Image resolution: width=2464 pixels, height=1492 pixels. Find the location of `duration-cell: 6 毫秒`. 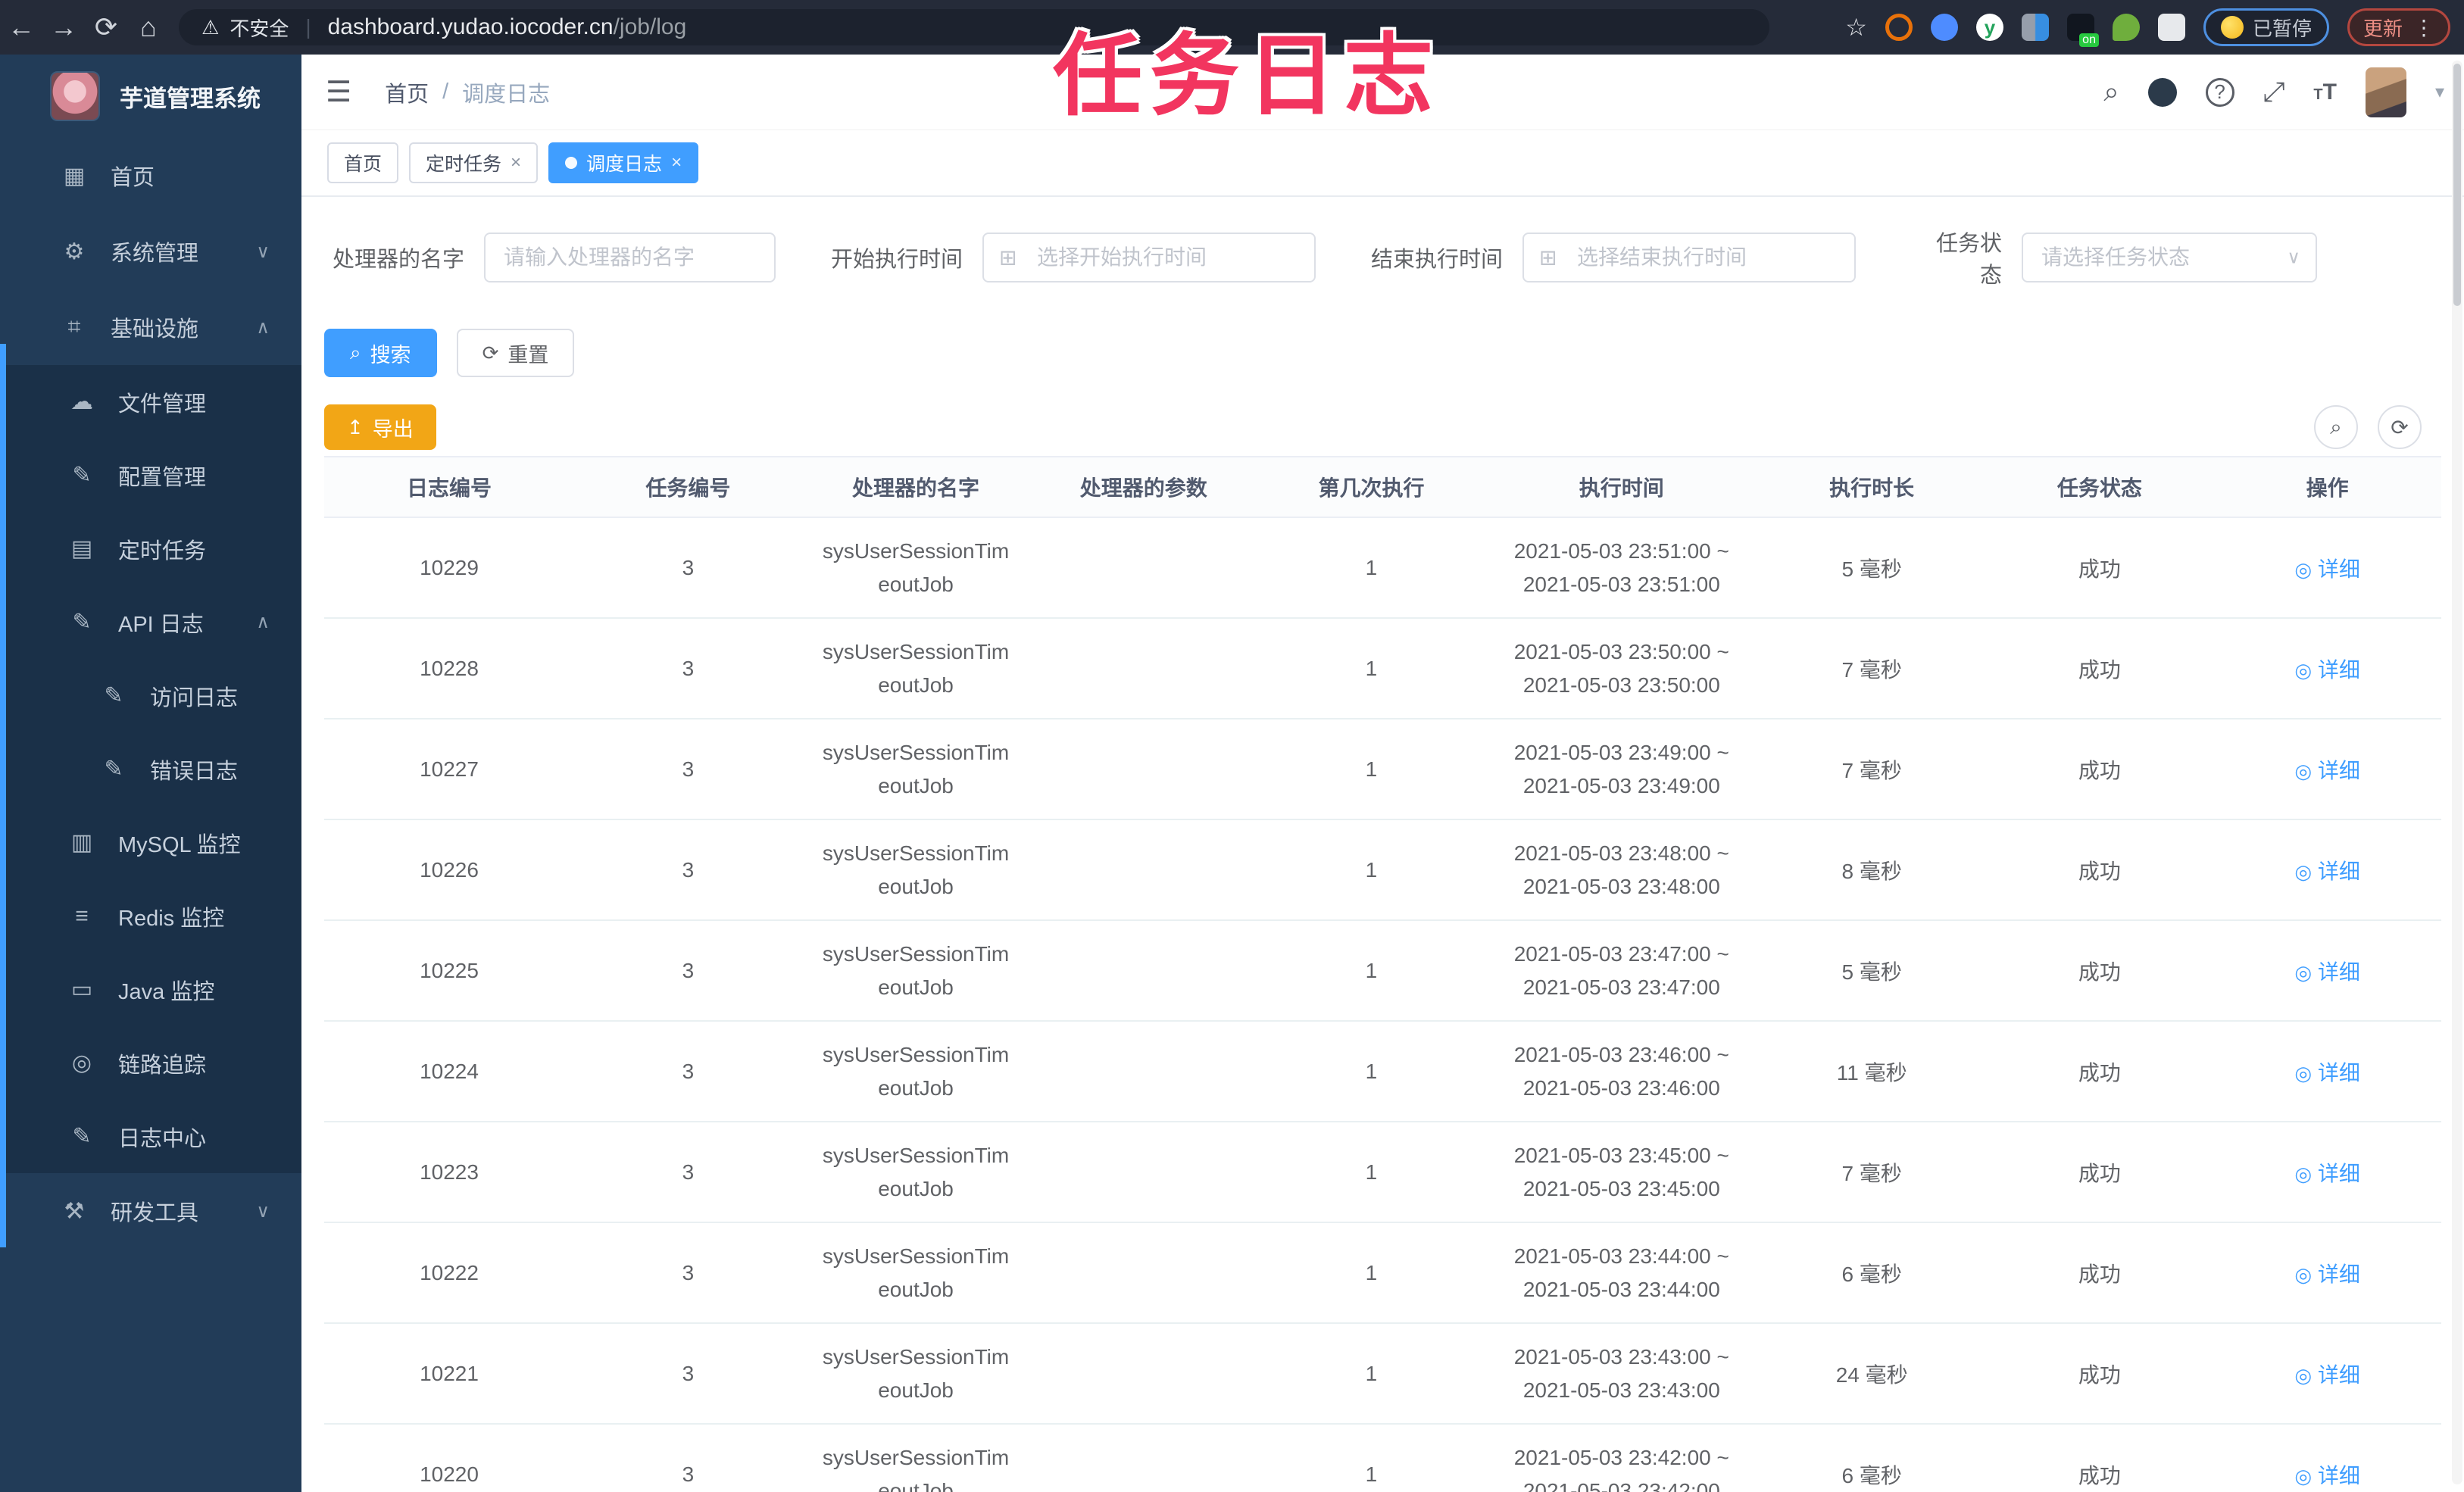

duration-cell: 6 毫秒 is located at coordinates (1871, 1458).